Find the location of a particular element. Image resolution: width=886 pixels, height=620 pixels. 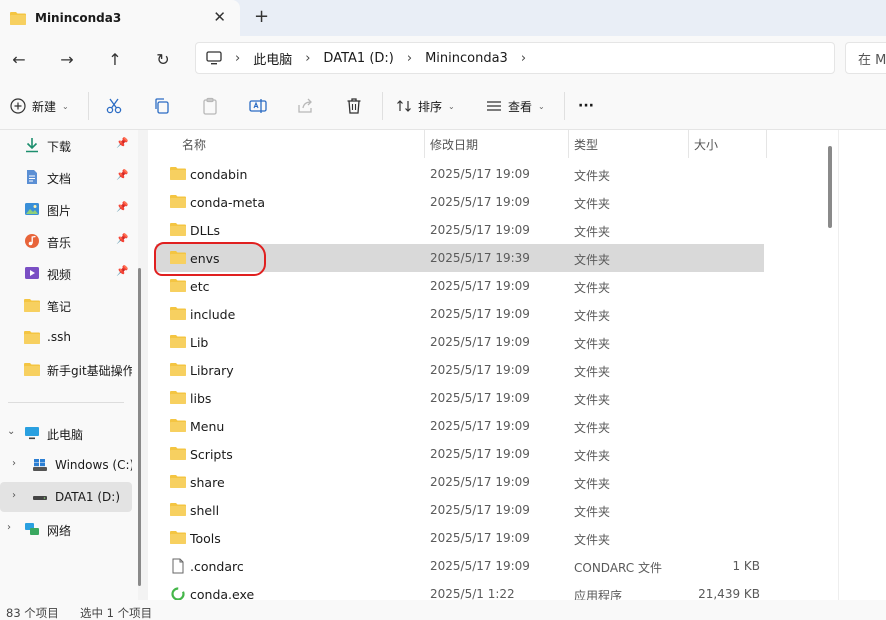

delete-button is located at coordinates (354, 106).